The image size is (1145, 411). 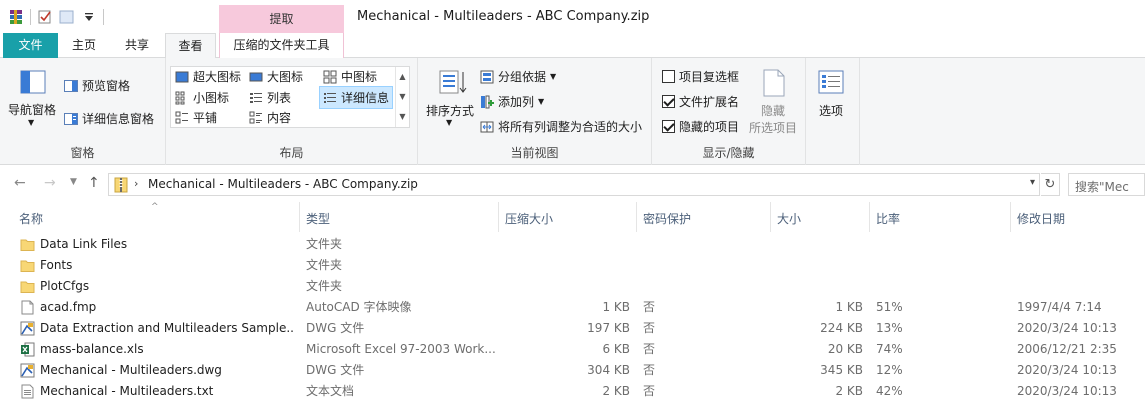 I want to click on layout-list: 列表, so click(x=270, y=97).